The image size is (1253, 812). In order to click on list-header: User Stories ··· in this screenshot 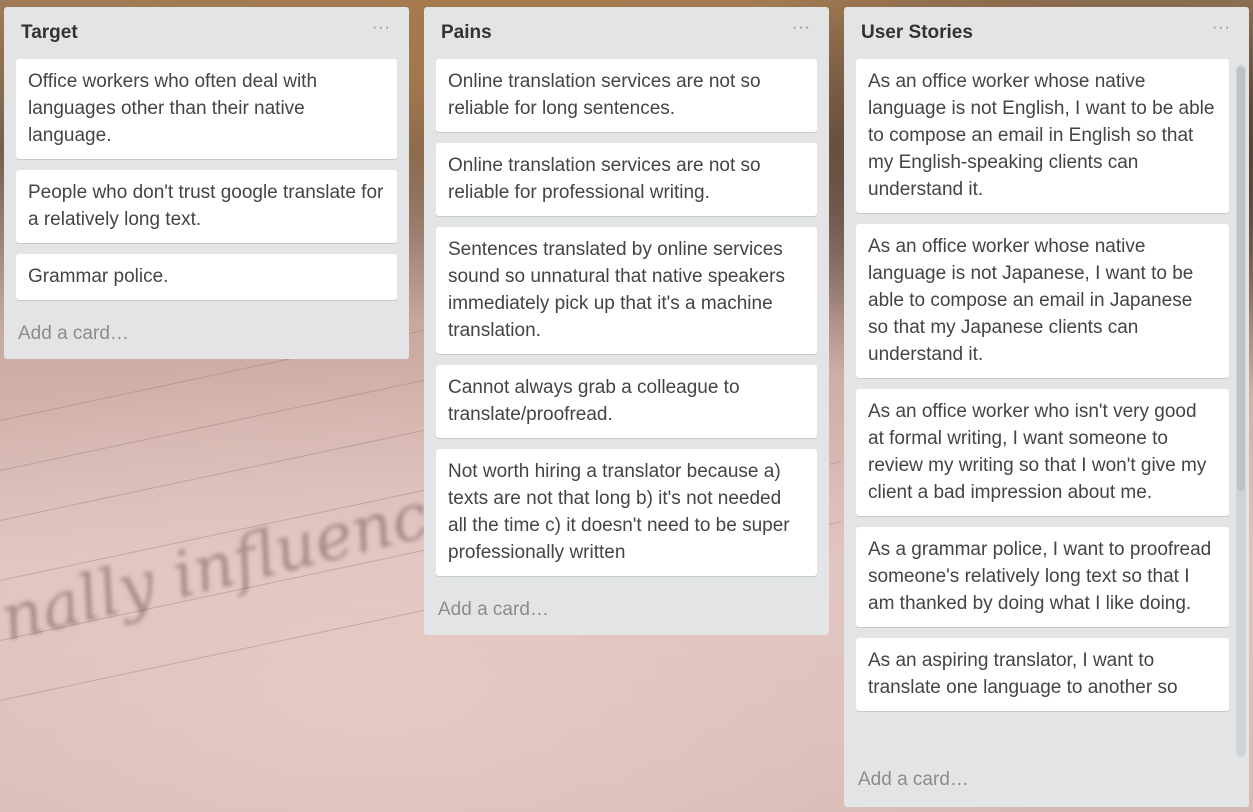, I will do `click(1046, 33)`.